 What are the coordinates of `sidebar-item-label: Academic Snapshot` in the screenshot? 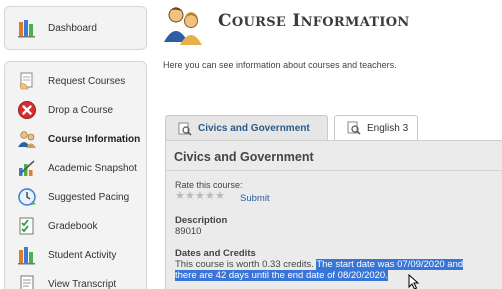 It's located at (92, 168).